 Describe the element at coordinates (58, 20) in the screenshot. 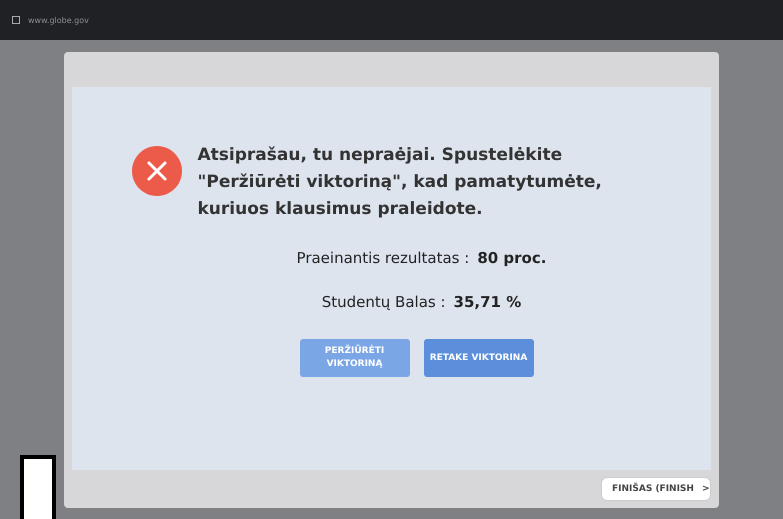

I see `address-bar-url: www.globe.gov` at that location.